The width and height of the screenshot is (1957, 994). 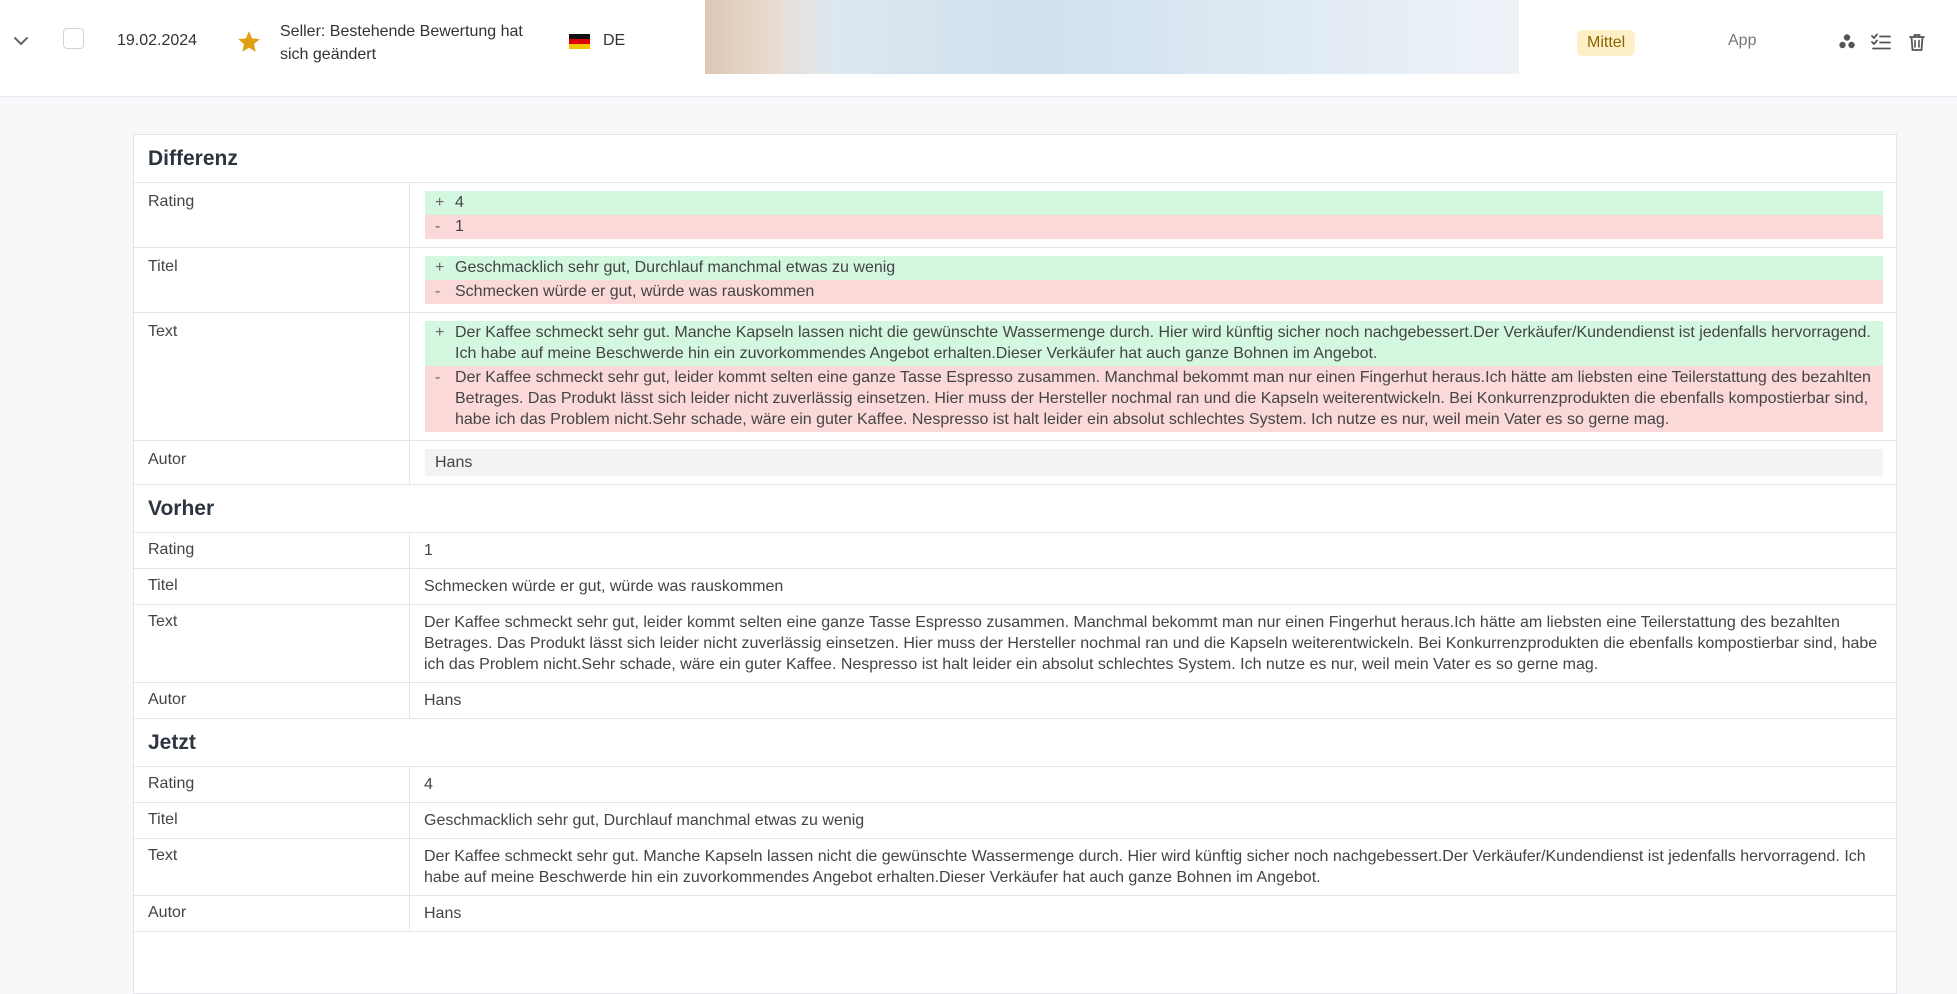 I want to click on star-icon, so click(x=249, y=42).